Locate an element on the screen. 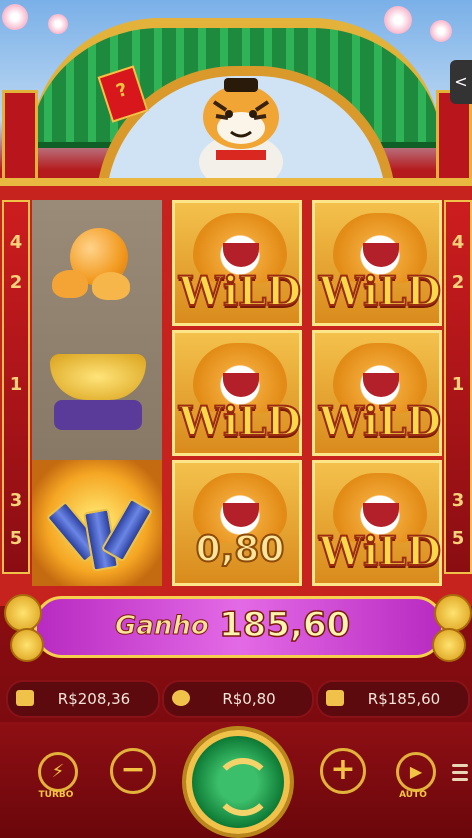 The image size is (472, 838). spin-button is located at coordinates (238, 782).